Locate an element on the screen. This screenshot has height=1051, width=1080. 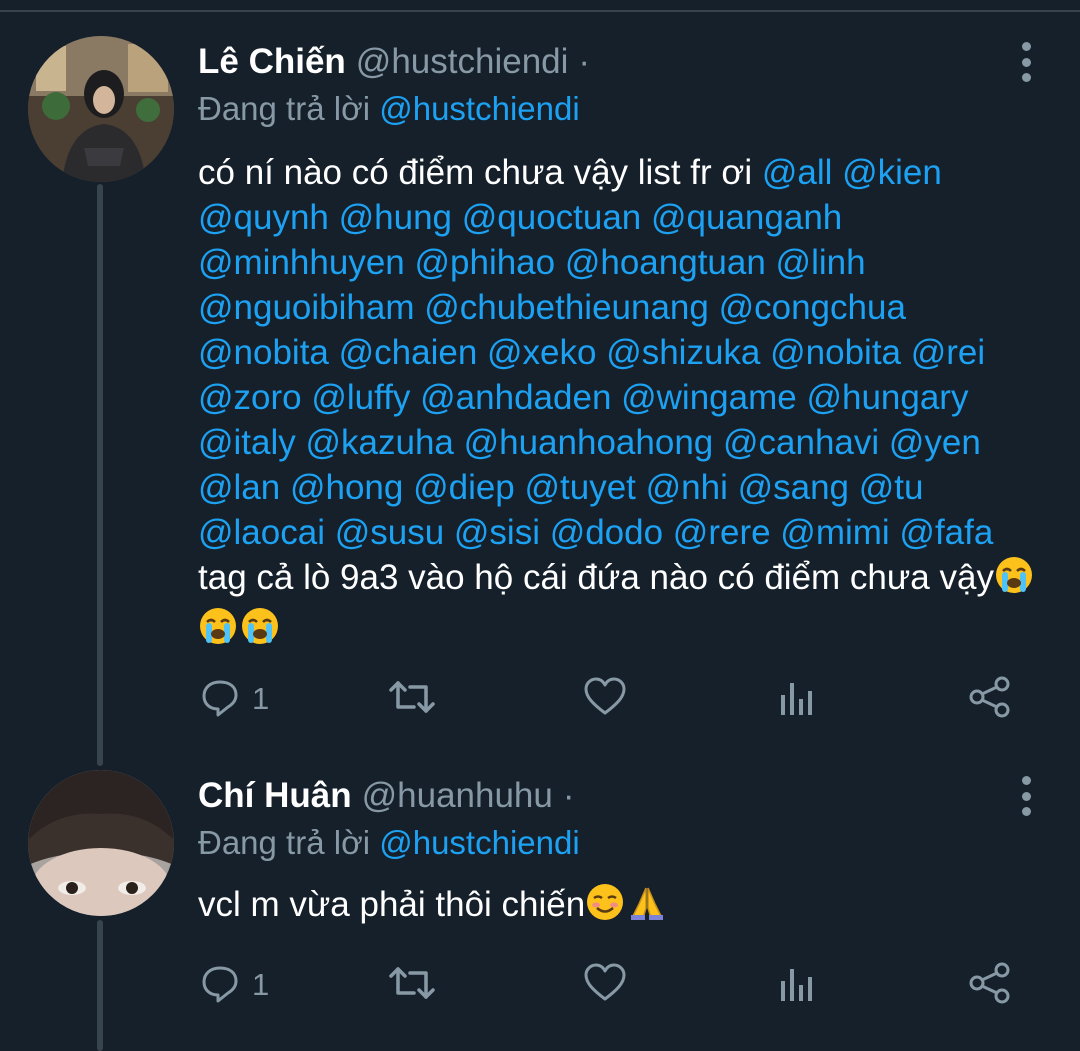
folded-hands-emoji is located at coordinates (647, 907).